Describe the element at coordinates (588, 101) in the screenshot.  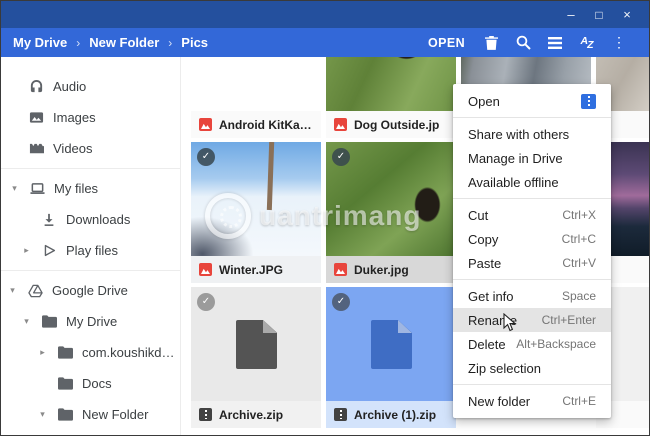
I see `zip-app-icon` at that location.